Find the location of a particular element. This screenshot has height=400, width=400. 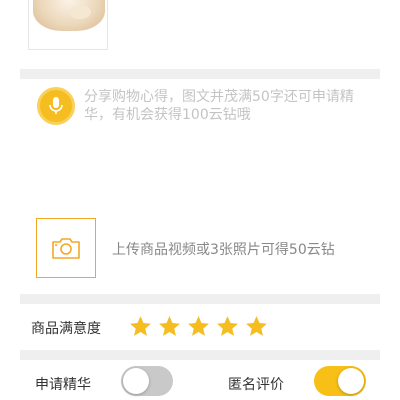

apply-featured-toggle is located at coordinates (147, 381).